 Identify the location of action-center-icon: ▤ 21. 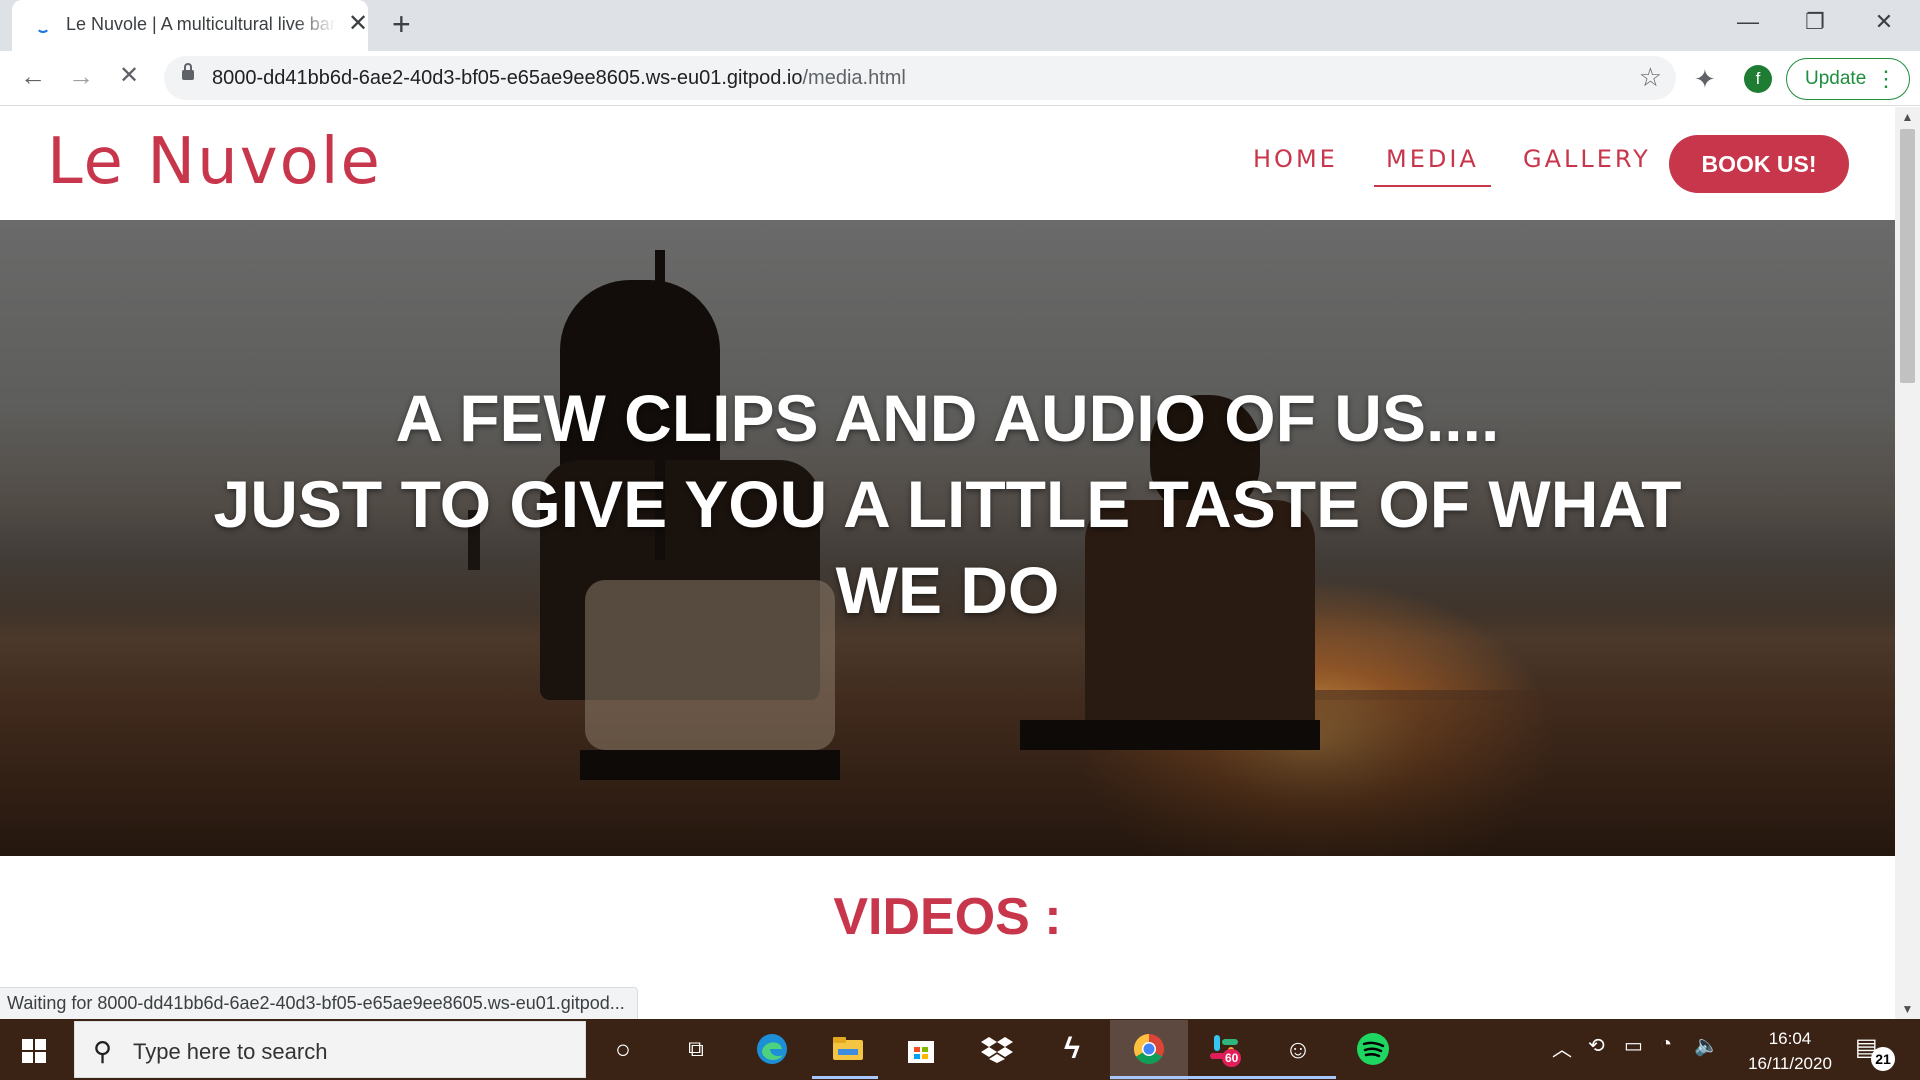
(1875, 1052).